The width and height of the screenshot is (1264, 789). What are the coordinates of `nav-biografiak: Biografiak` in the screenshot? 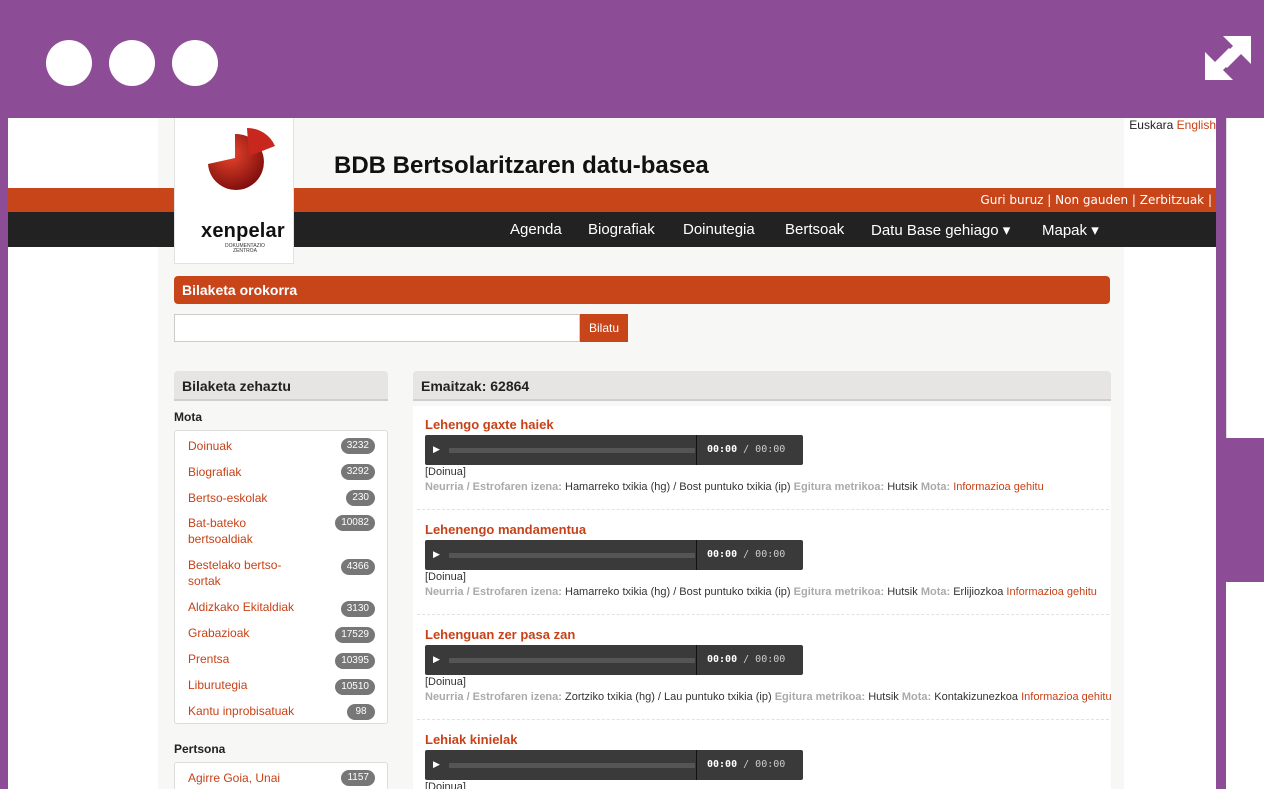 It's located at (621, 229).